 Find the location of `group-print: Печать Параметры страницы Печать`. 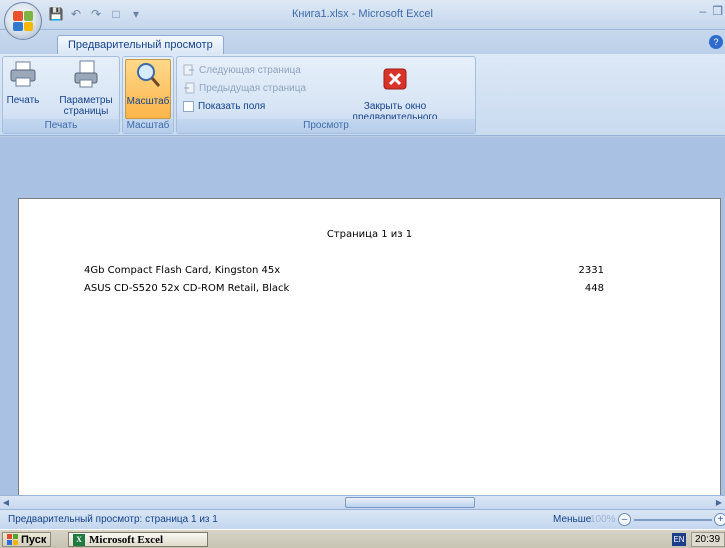

group-print: Печать Параметры страницы Печать is located at coordinates (61, 95).